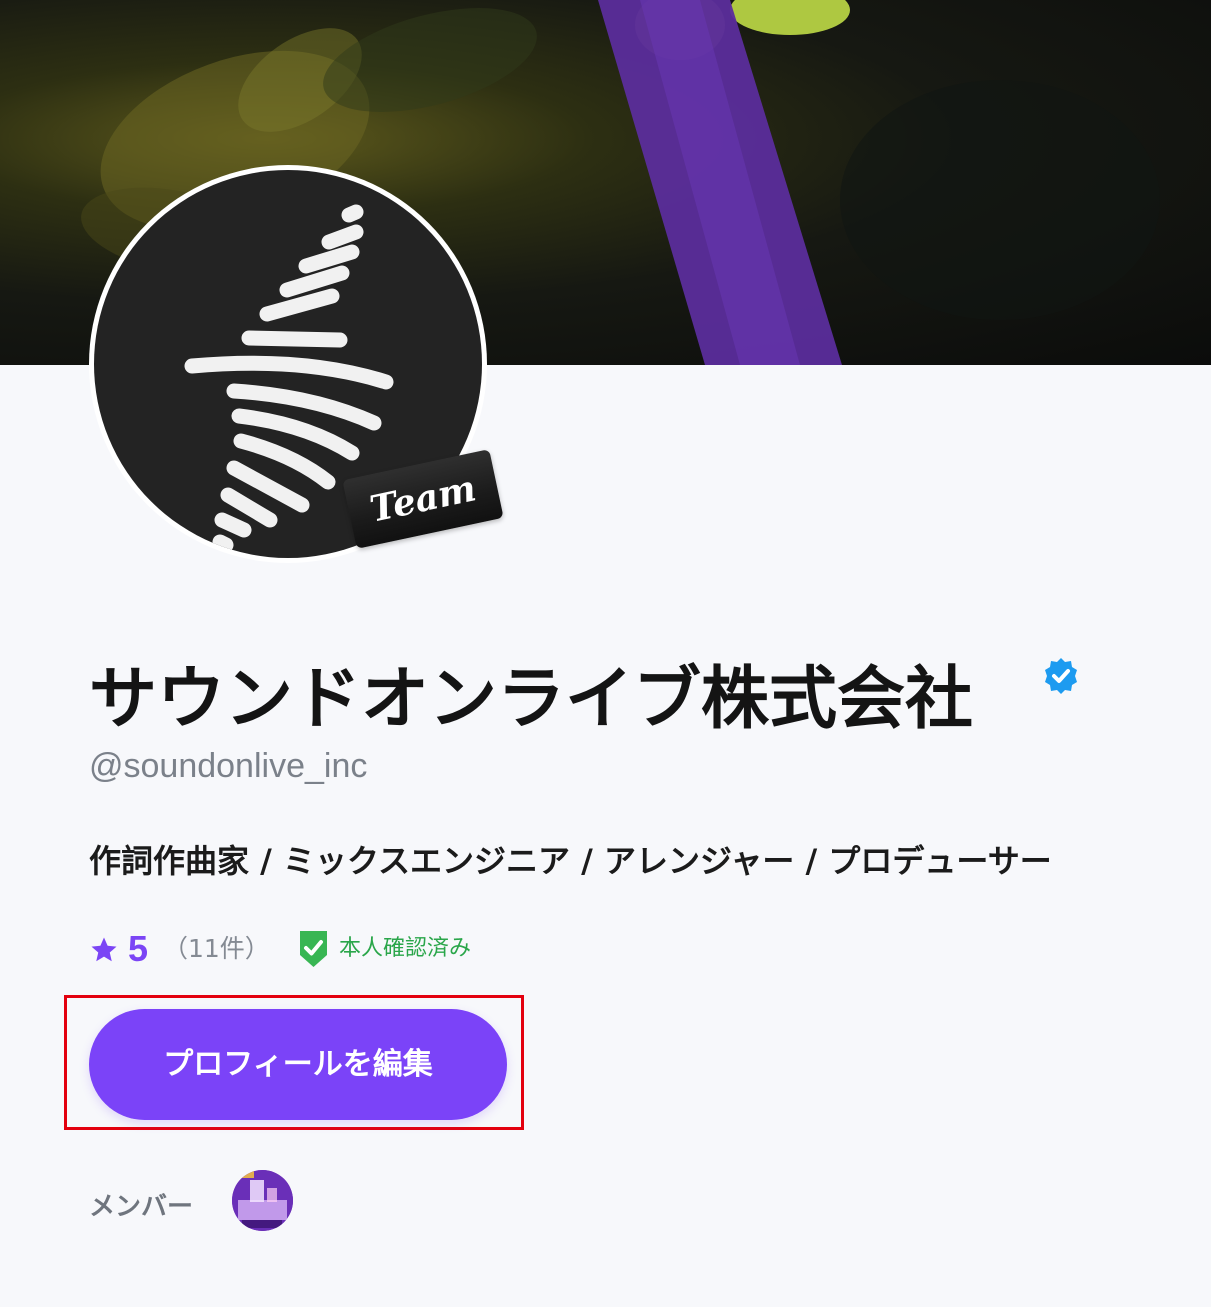 The image size is (1211, 1307). What do you see at coordinates (570, 861) in the screenshot?
I see `profile-roles: 作詞作曲家 / ミックスエンジニア / アレンジャー / プロデューサー` at bounding box center [570, 861].